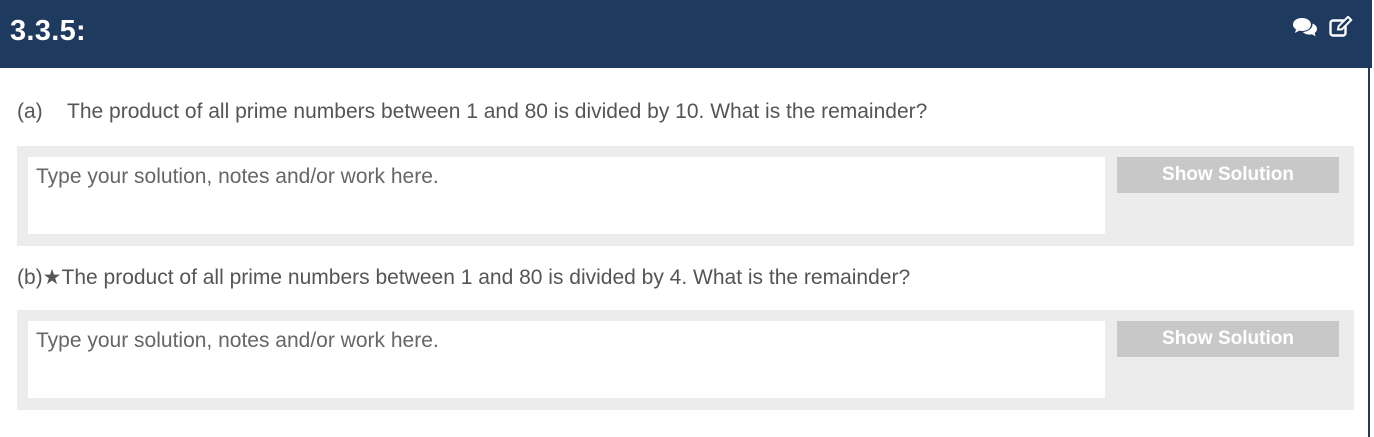  Describe the element at coordinates (1228, 175) in the screenshot. I see `show-solution-button-a: Show Solution` at that location.